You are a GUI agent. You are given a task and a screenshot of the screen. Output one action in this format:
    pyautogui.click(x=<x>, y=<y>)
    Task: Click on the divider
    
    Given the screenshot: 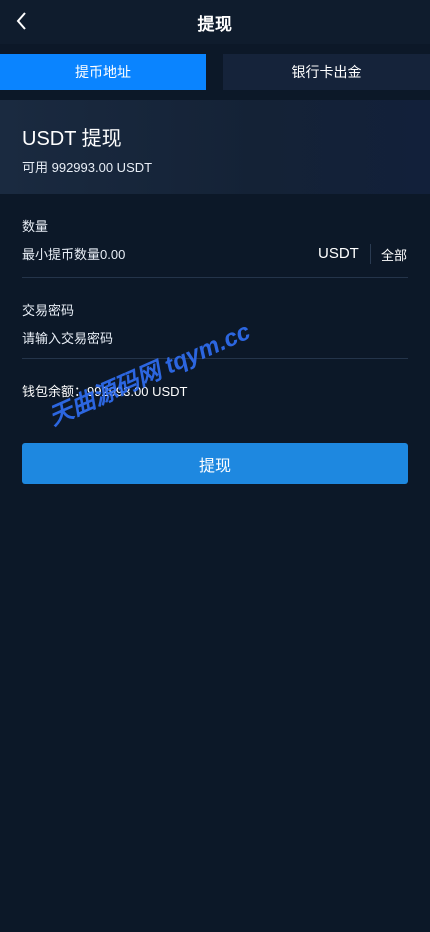 What is the action you would take?
    pyautogui.click(x=370, y=254)
    